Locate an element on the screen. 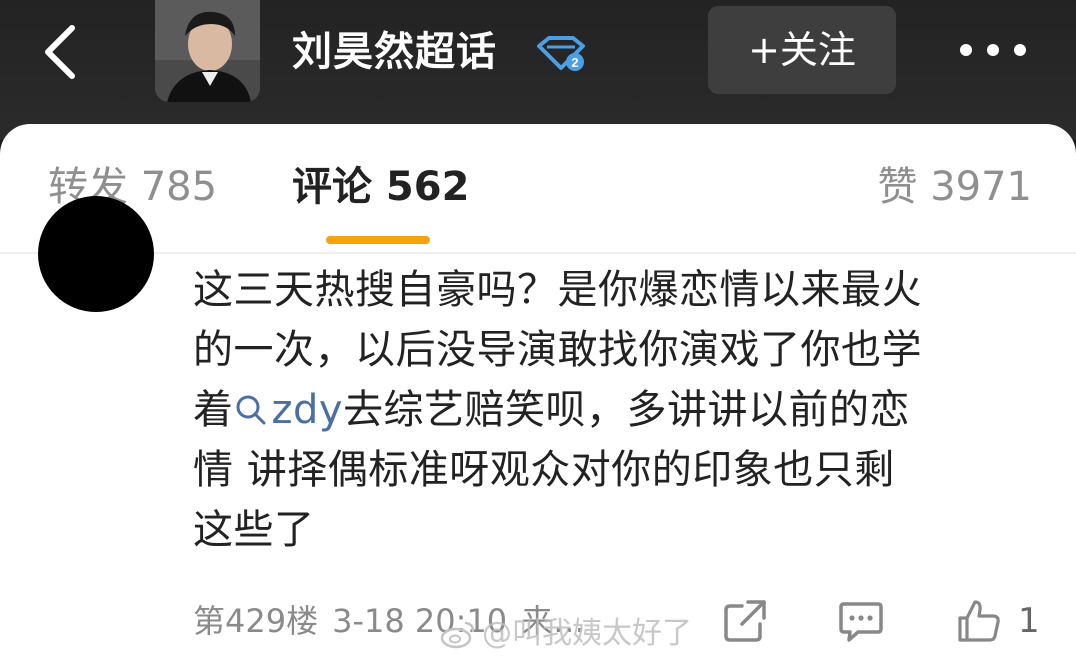 This screenshot has width=1076, height=662. comment-line: 情 讲择偶标准呀观众对你的印象也只剩 is located at coordinates (544, 470).